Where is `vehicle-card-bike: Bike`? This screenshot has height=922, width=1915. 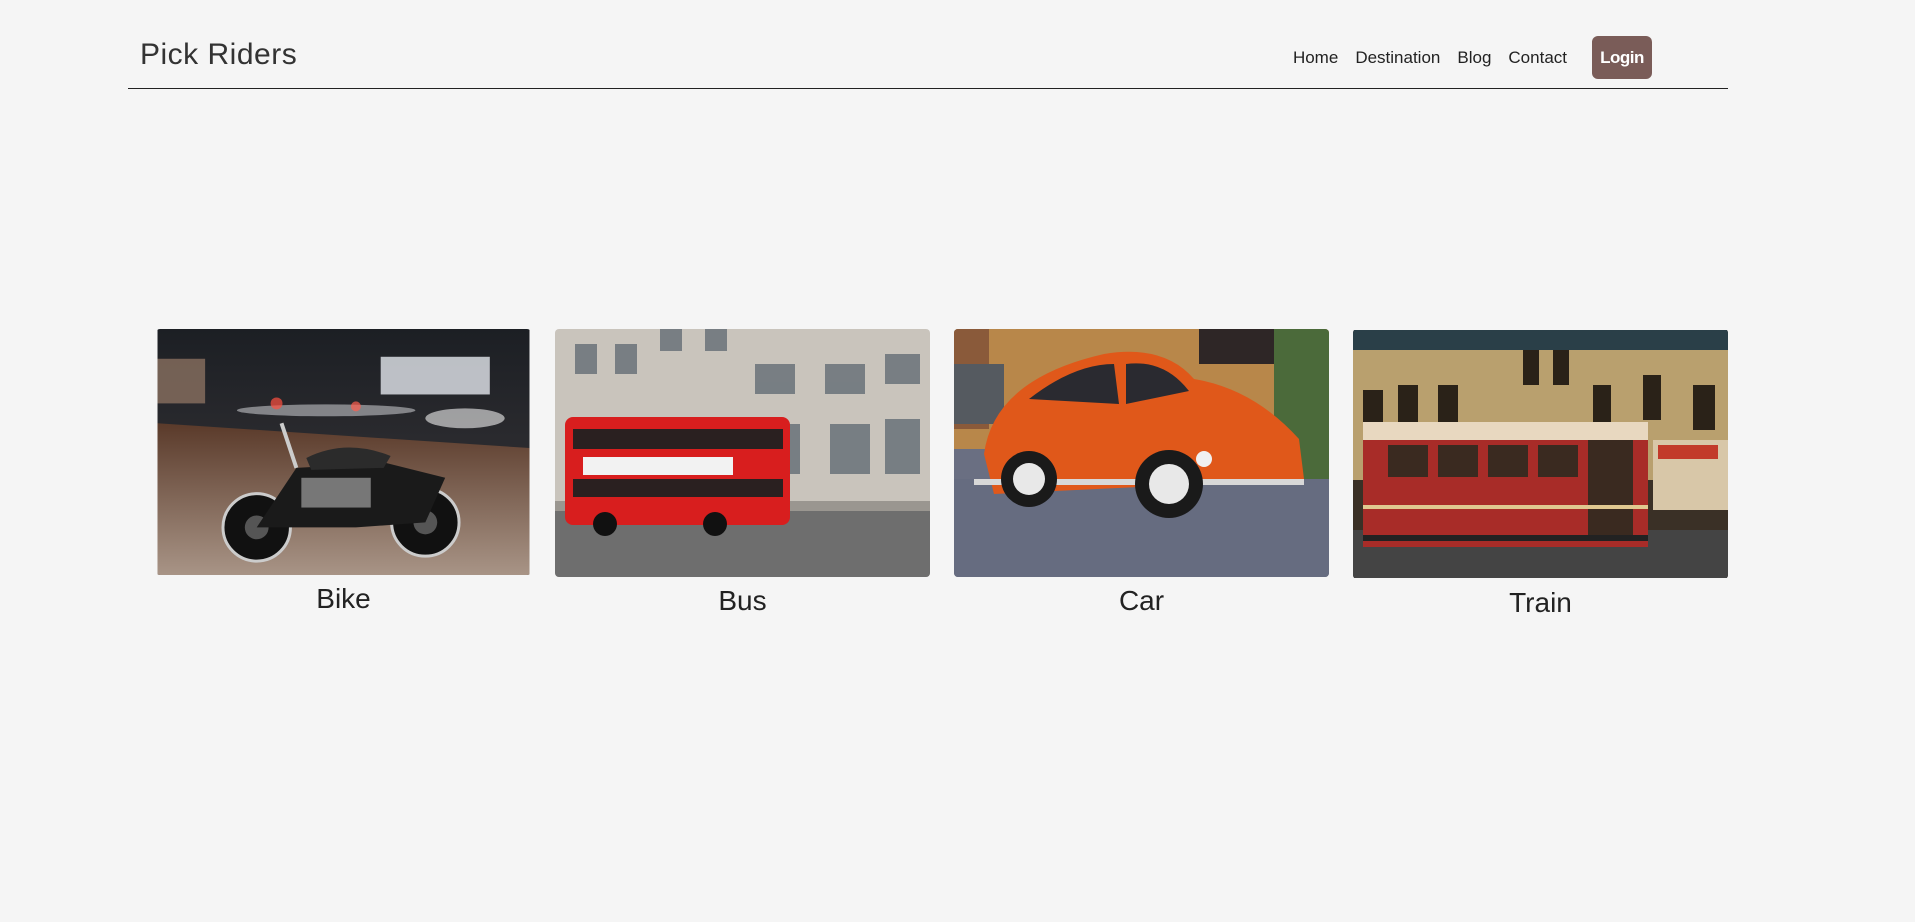
vehicle-card-bike: Bike is located at coordinates (343, 474).